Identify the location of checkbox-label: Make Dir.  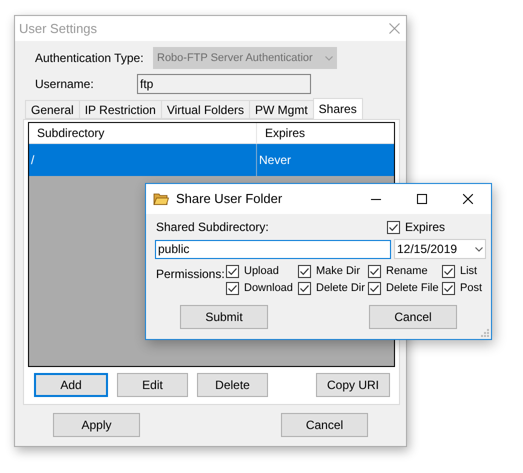
(338, 272).